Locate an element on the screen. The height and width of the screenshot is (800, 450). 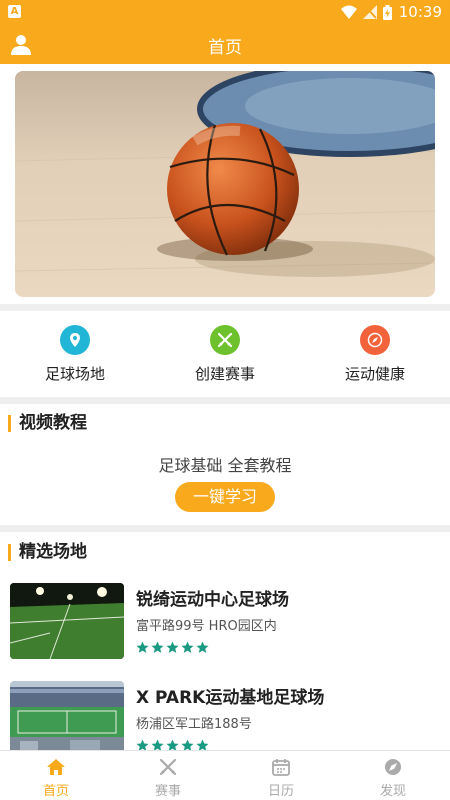
venue-name: X PARK运动基地足球场 is located at coordinates (230, 698).